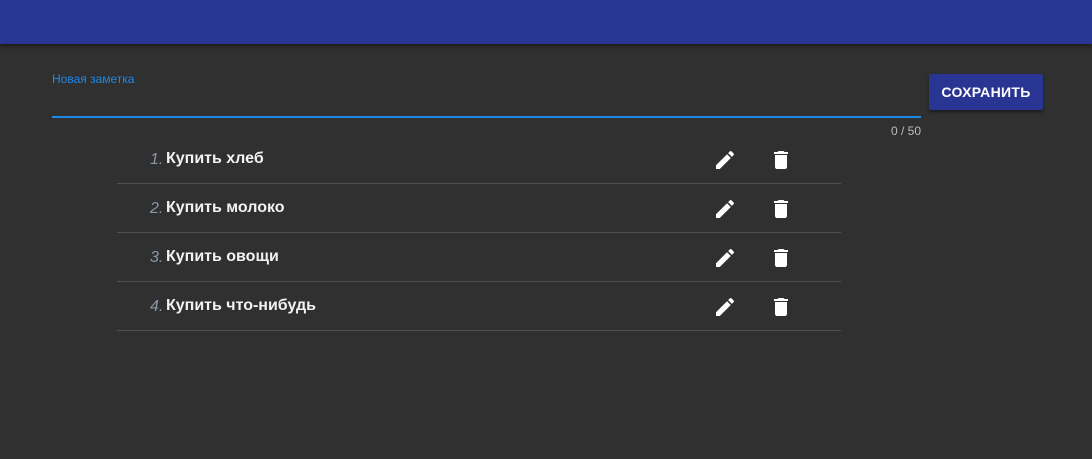 This screenshot has width=1092, height=459. Describe the element at coordinates (479, 159) in the screenshot. I see `list-item: 1. Купить хлеб` at that location.